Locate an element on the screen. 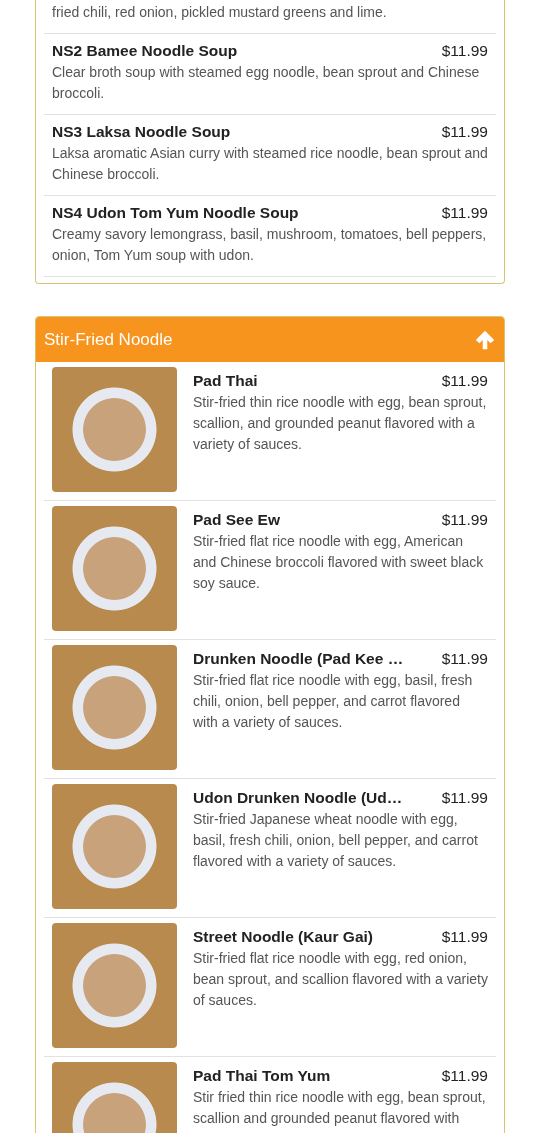  dish-name: NS3 Laksa Noodle Soup is located at coordinates (141, 132).